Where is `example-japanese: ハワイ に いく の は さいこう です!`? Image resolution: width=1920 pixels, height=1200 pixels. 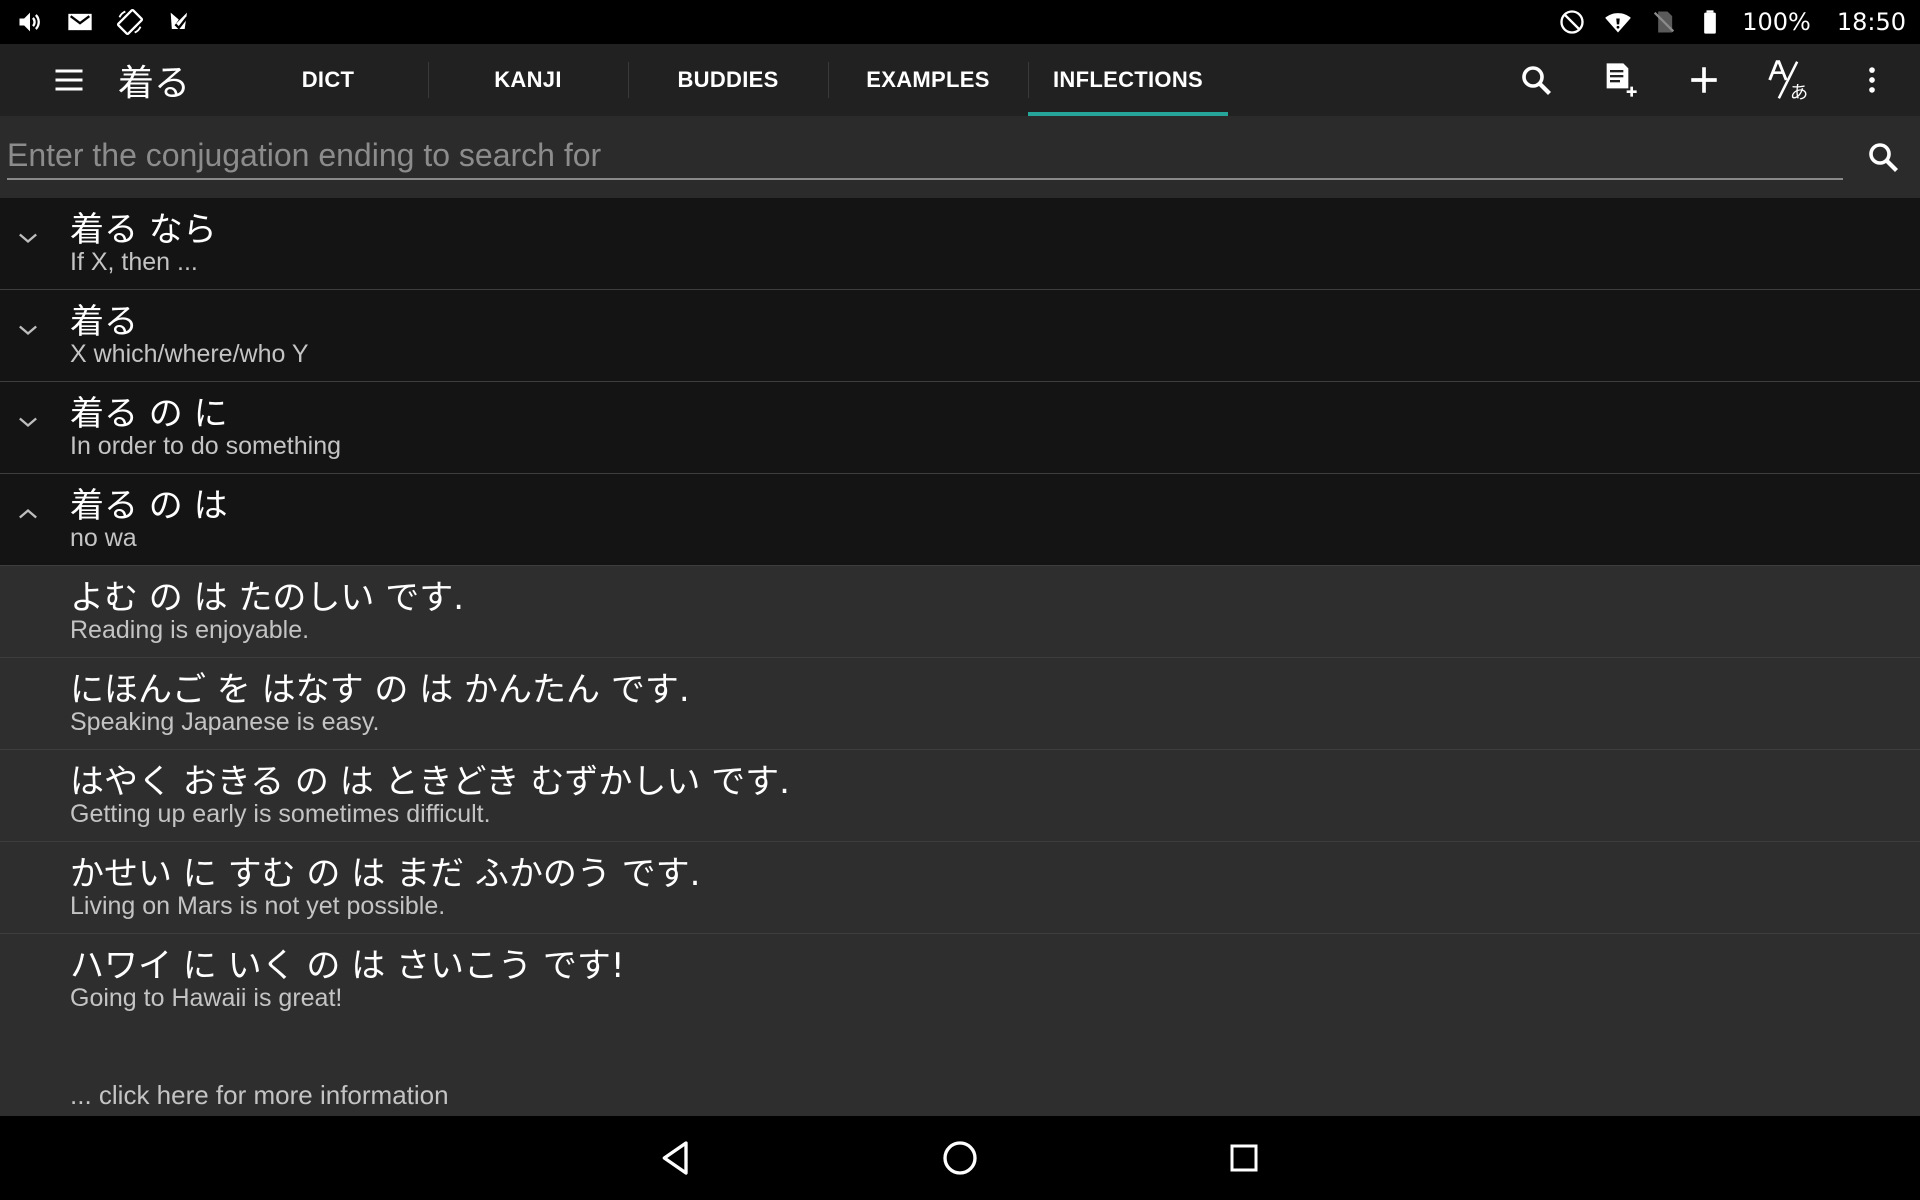
example-japanese: ハワイ に いく の は さいこう です! is located at coordinates (347, 966).